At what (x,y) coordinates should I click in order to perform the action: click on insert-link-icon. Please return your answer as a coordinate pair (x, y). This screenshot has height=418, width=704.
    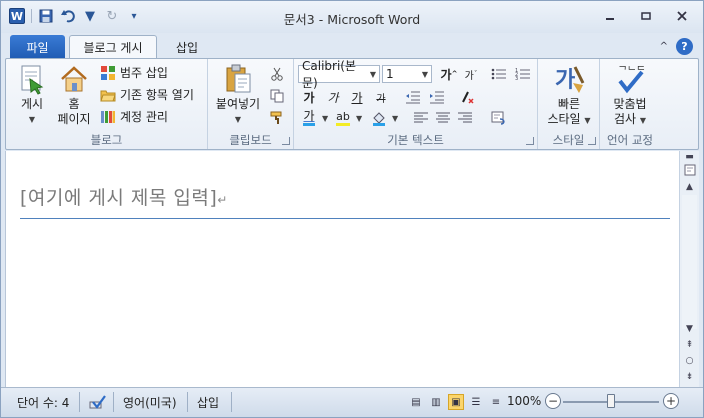
    Looking at the image, I should click on (499, 118).